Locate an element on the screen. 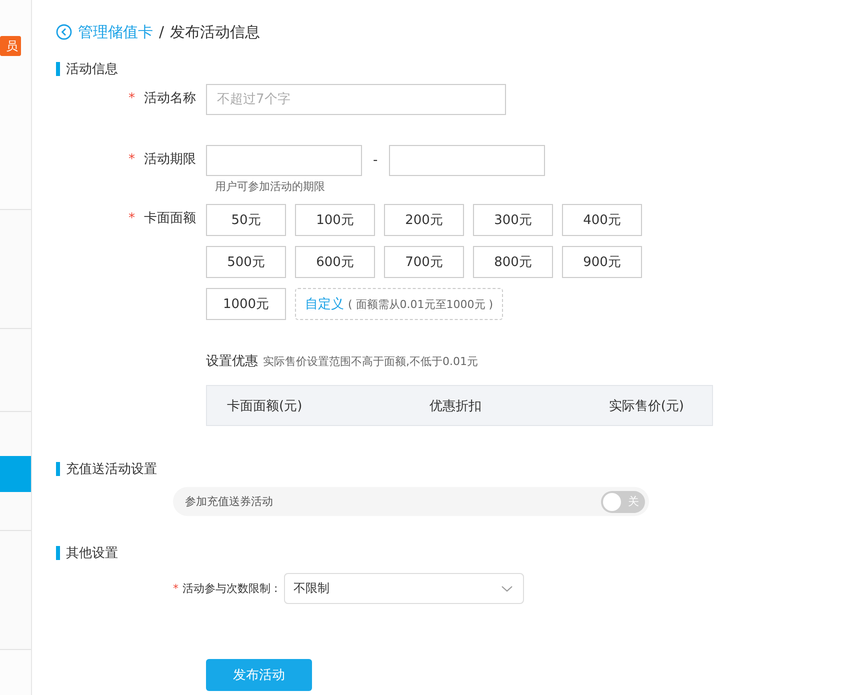 The width and height of the screenshot is (864, 695). discount-title: 设置优惠 is located at coordinates (232, 361).